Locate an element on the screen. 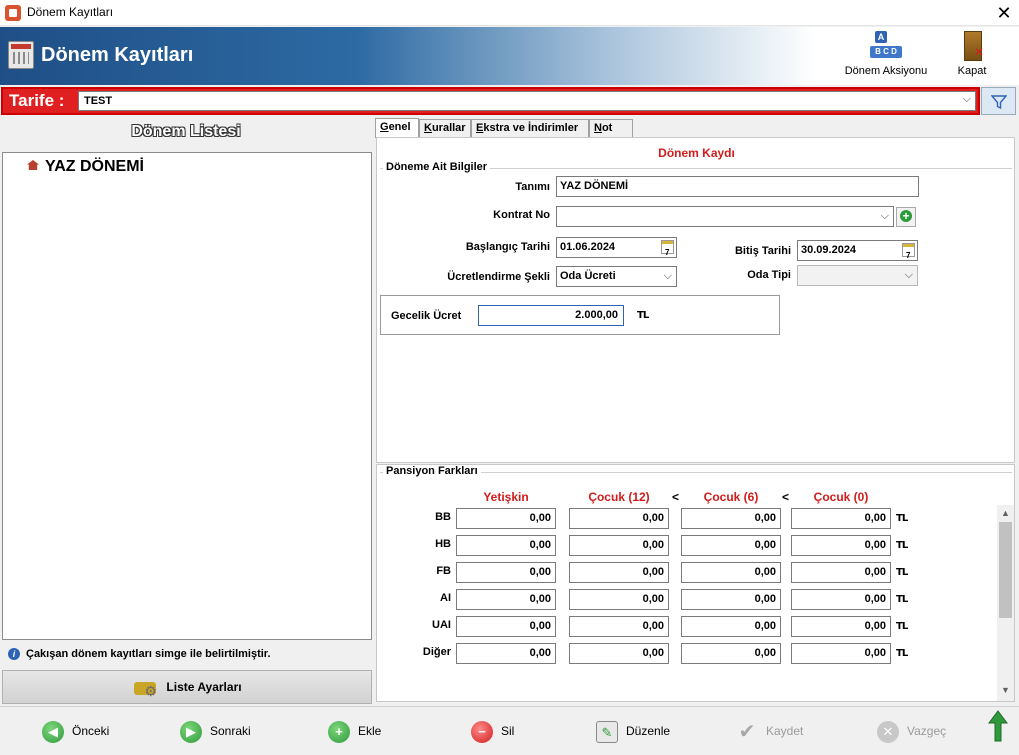  ucretlendirme-sekli-select: Oda Ücreti ⌵ is located at coordinates (616, 276).